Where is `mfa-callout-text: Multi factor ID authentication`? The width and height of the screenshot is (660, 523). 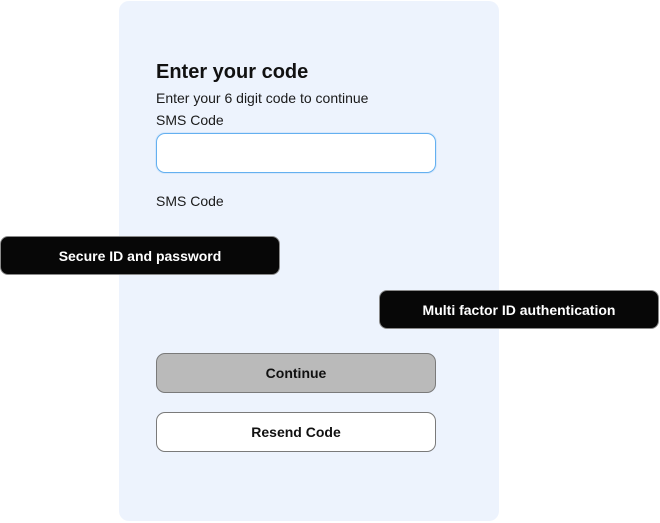
mfa-callout-text: Multi factor ID authentication is located at coordinates (519, 309).